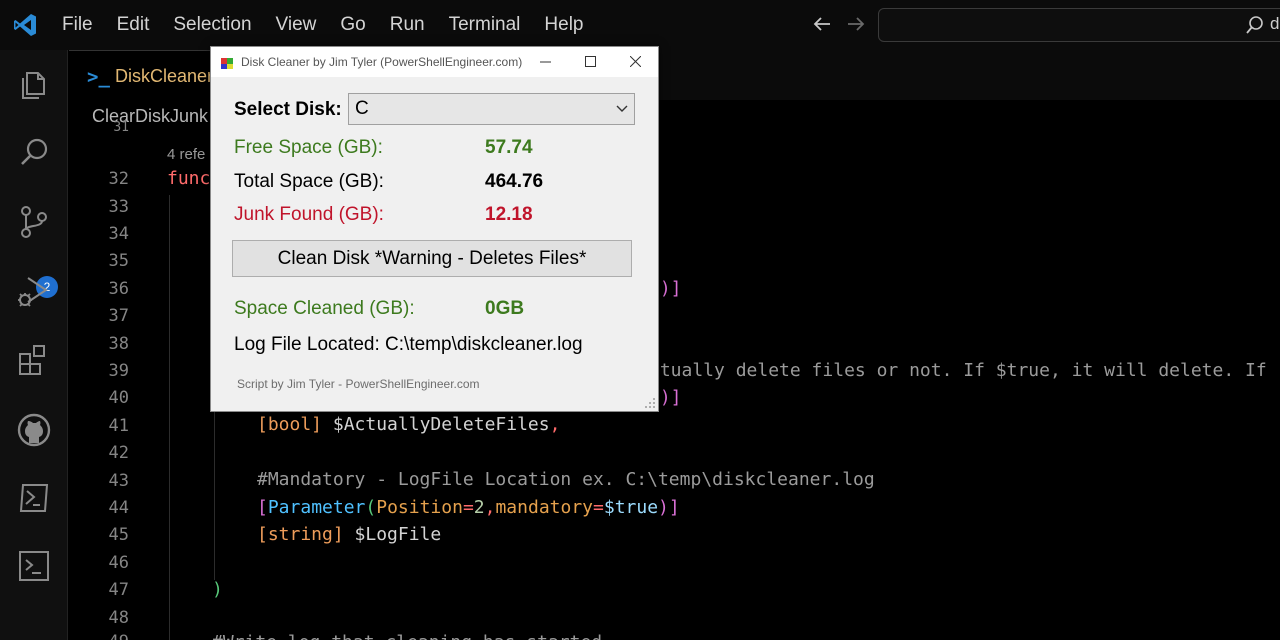 Image resolution: width=1280 pixels, height=640 pixels. Describe the element at coordinates (118, 234) in the screenshot. I see `line-number: 34` at that location.